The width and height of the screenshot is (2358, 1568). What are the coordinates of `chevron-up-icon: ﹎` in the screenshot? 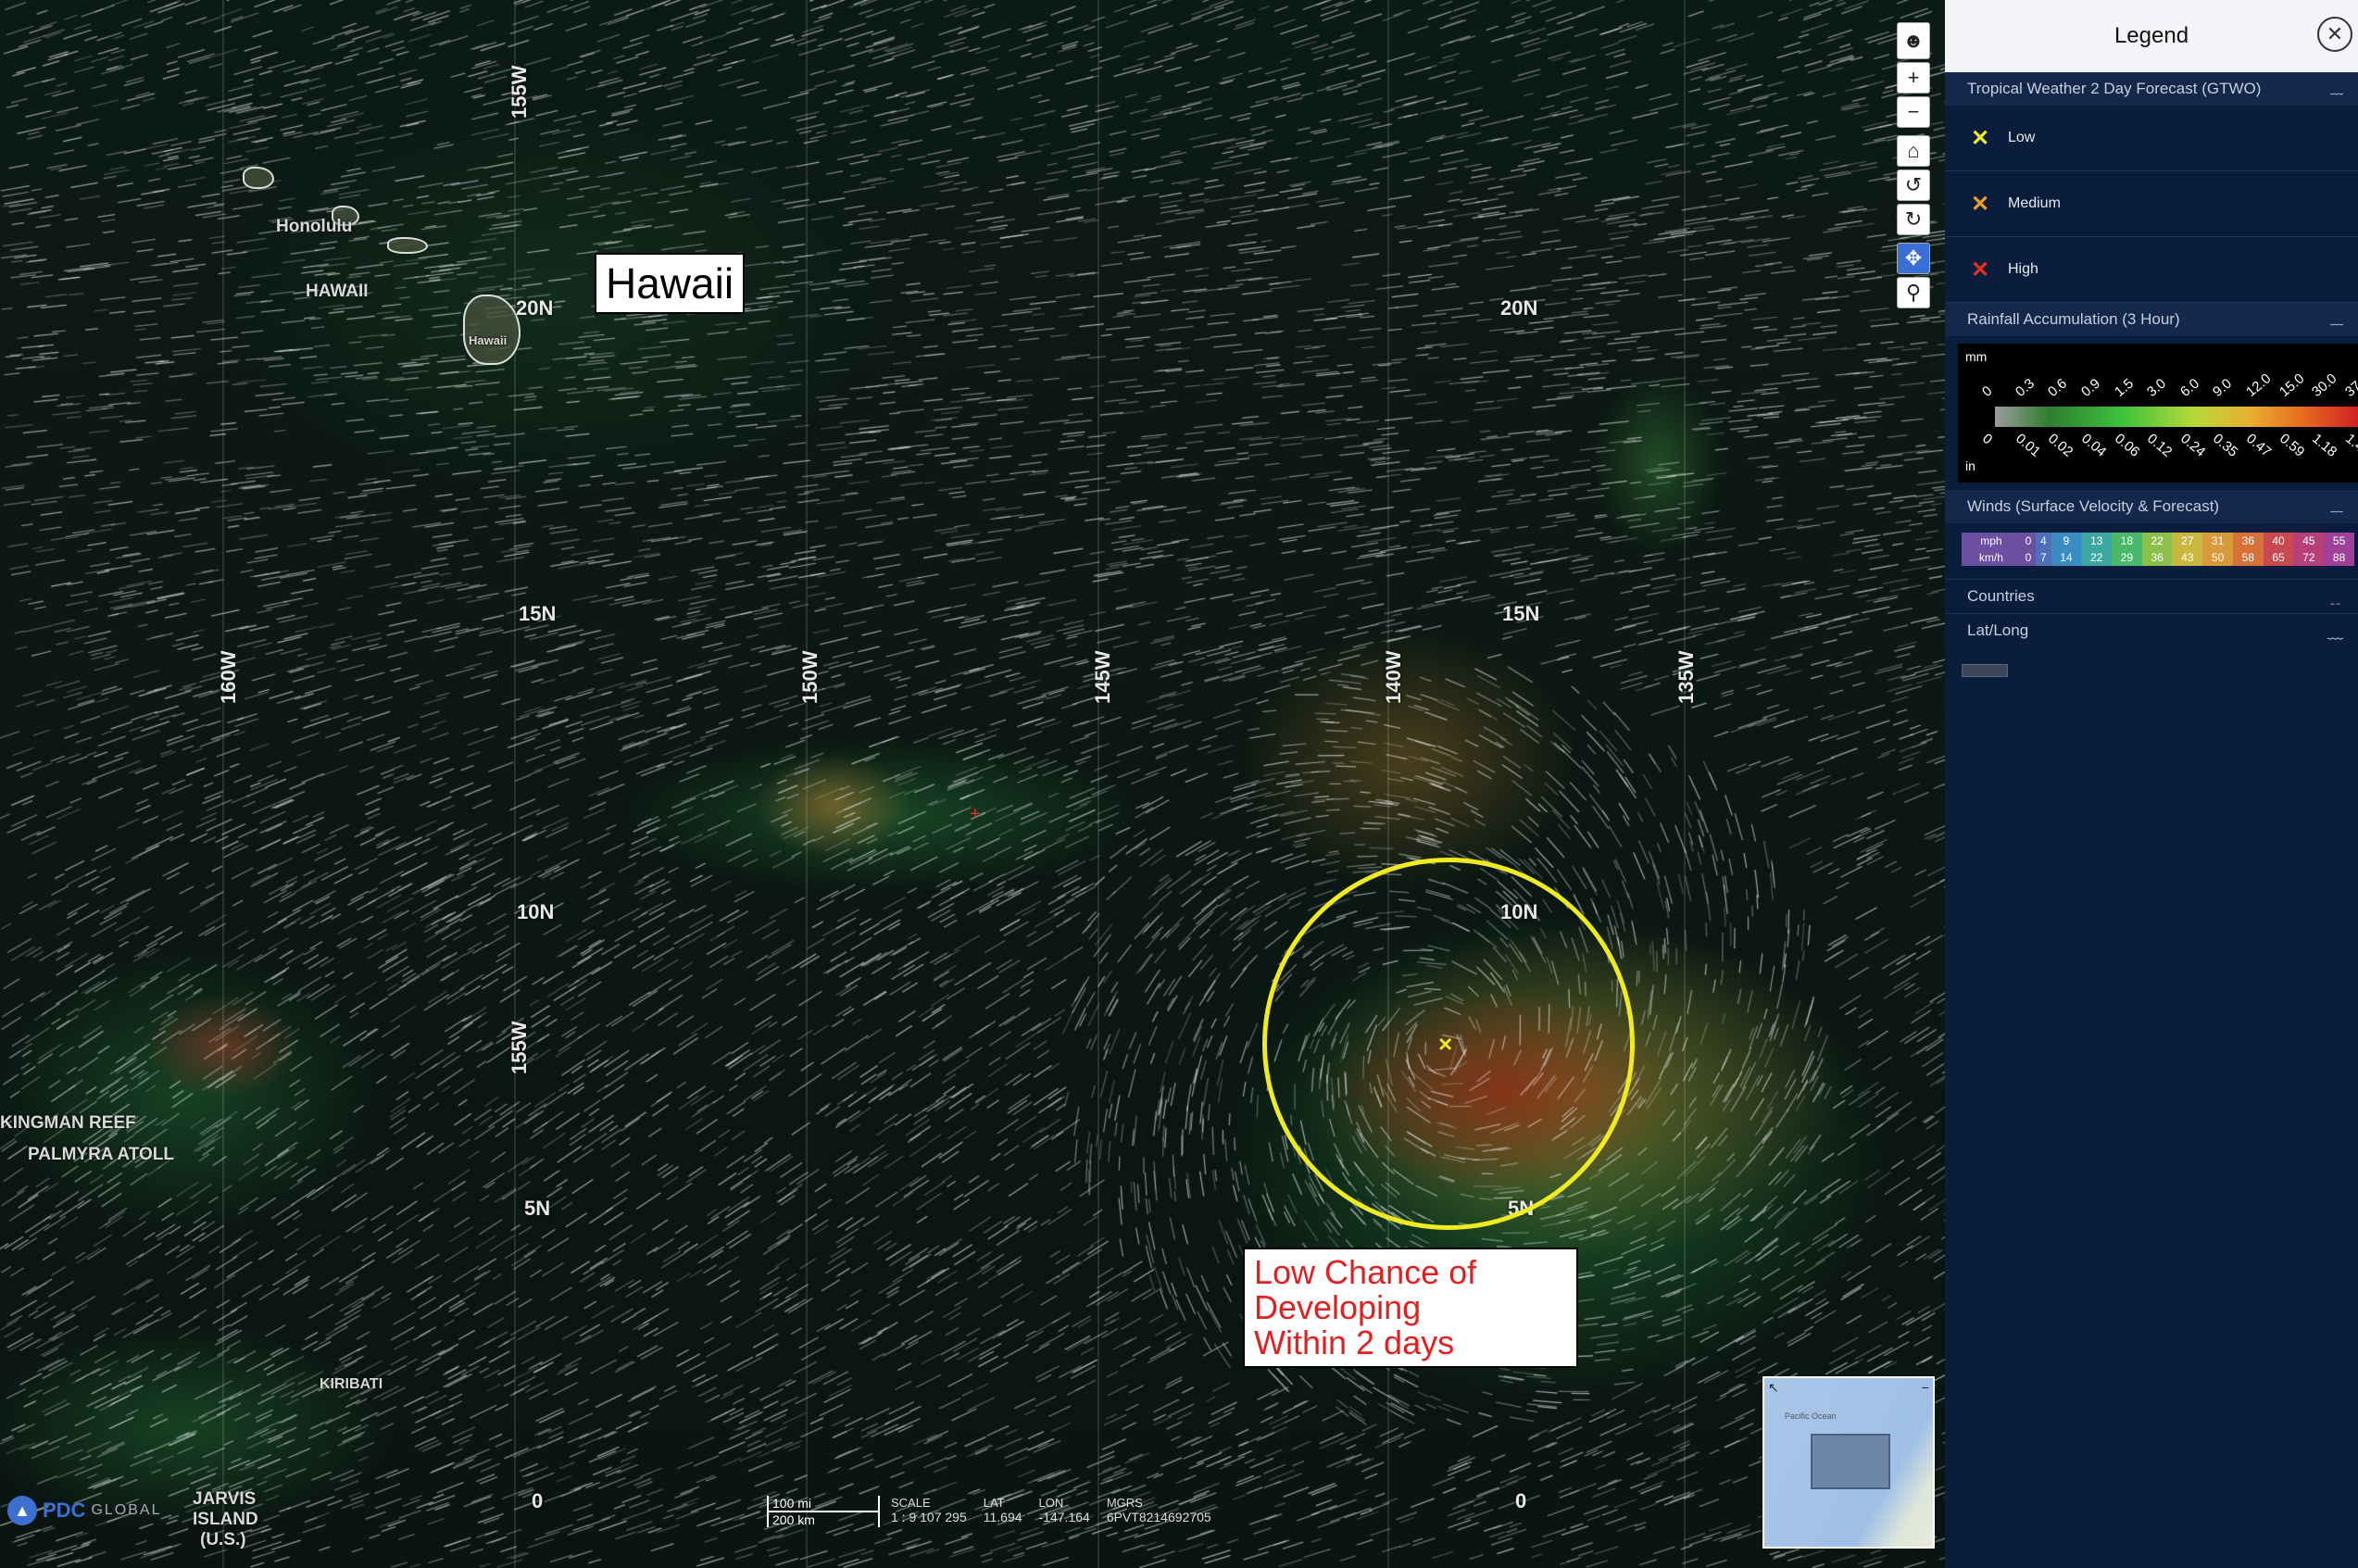 It's located at (2335, 597).